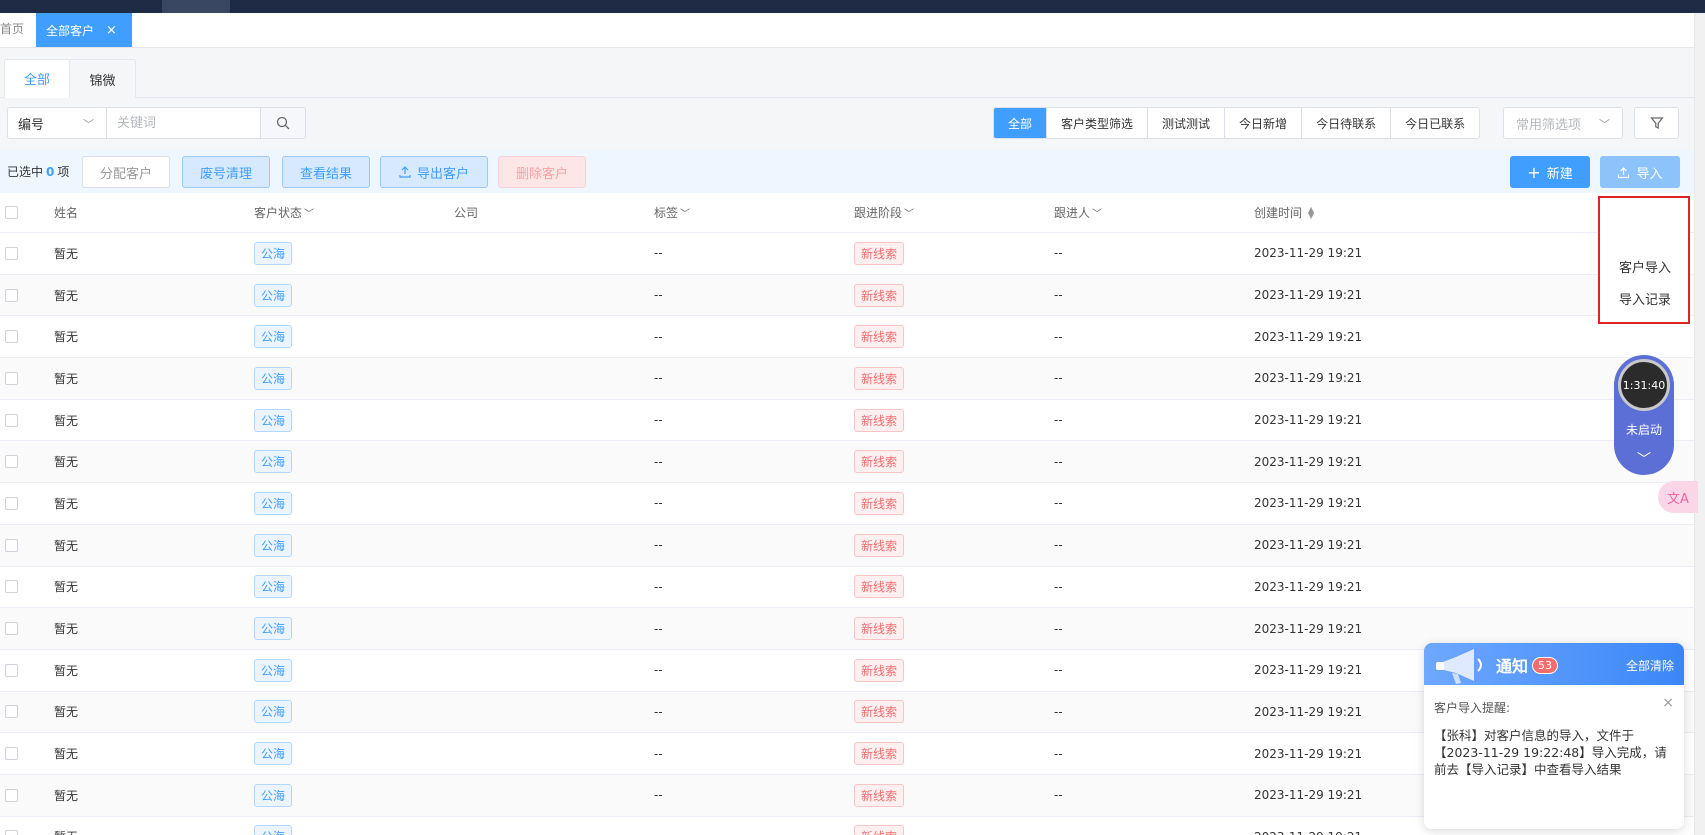  I want to click on notification-subtitle: 客户导入提醒:, so click(1472, 708).